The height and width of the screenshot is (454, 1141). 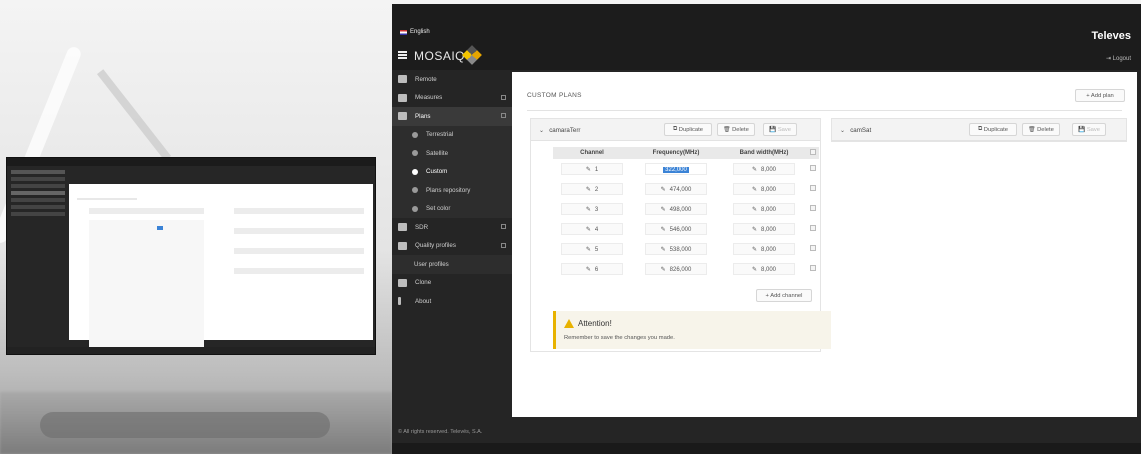 What do you see at coordinates (1100, 95) in the screenshot?
I see `add-plan-button: + Add plan` at bounding box center [1100, 95].